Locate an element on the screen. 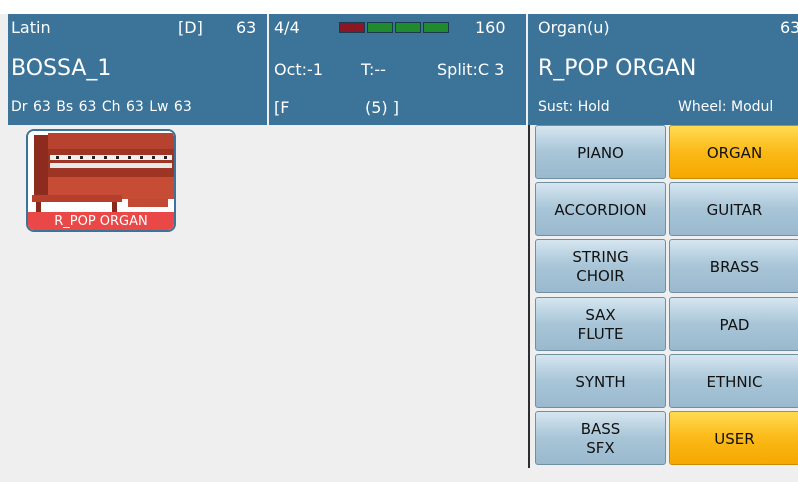  category-bass-sfx-button: BASS SFX is located at coordinates (600, 438).